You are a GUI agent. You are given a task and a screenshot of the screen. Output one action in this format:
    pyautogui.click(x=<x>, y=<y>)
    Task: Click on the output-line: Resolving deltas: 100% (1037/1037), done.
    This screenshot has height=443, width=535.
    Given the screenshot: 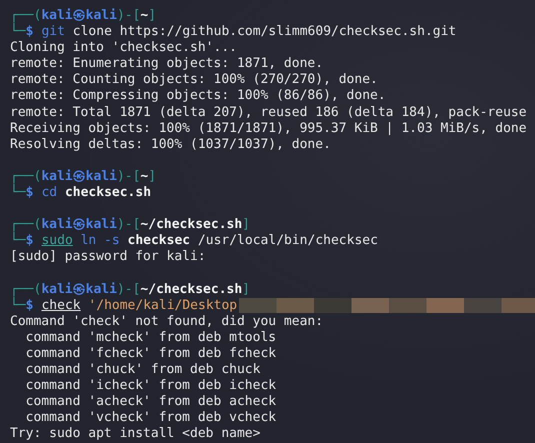 What is the action you would take?
    pyautogui.click(x=170, y=144)
    